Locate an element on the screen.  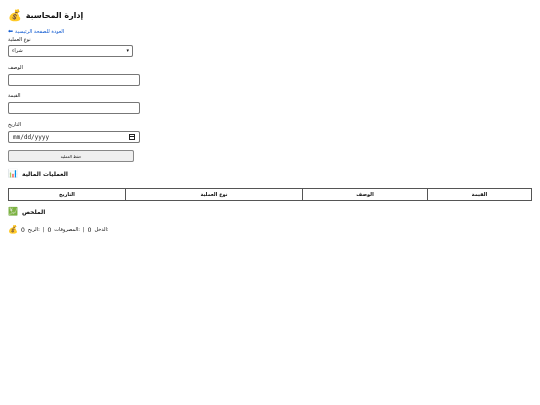
back-home-link: ⬅ العودة للصفحة الرئيسية is located at coordinates (36, 31).